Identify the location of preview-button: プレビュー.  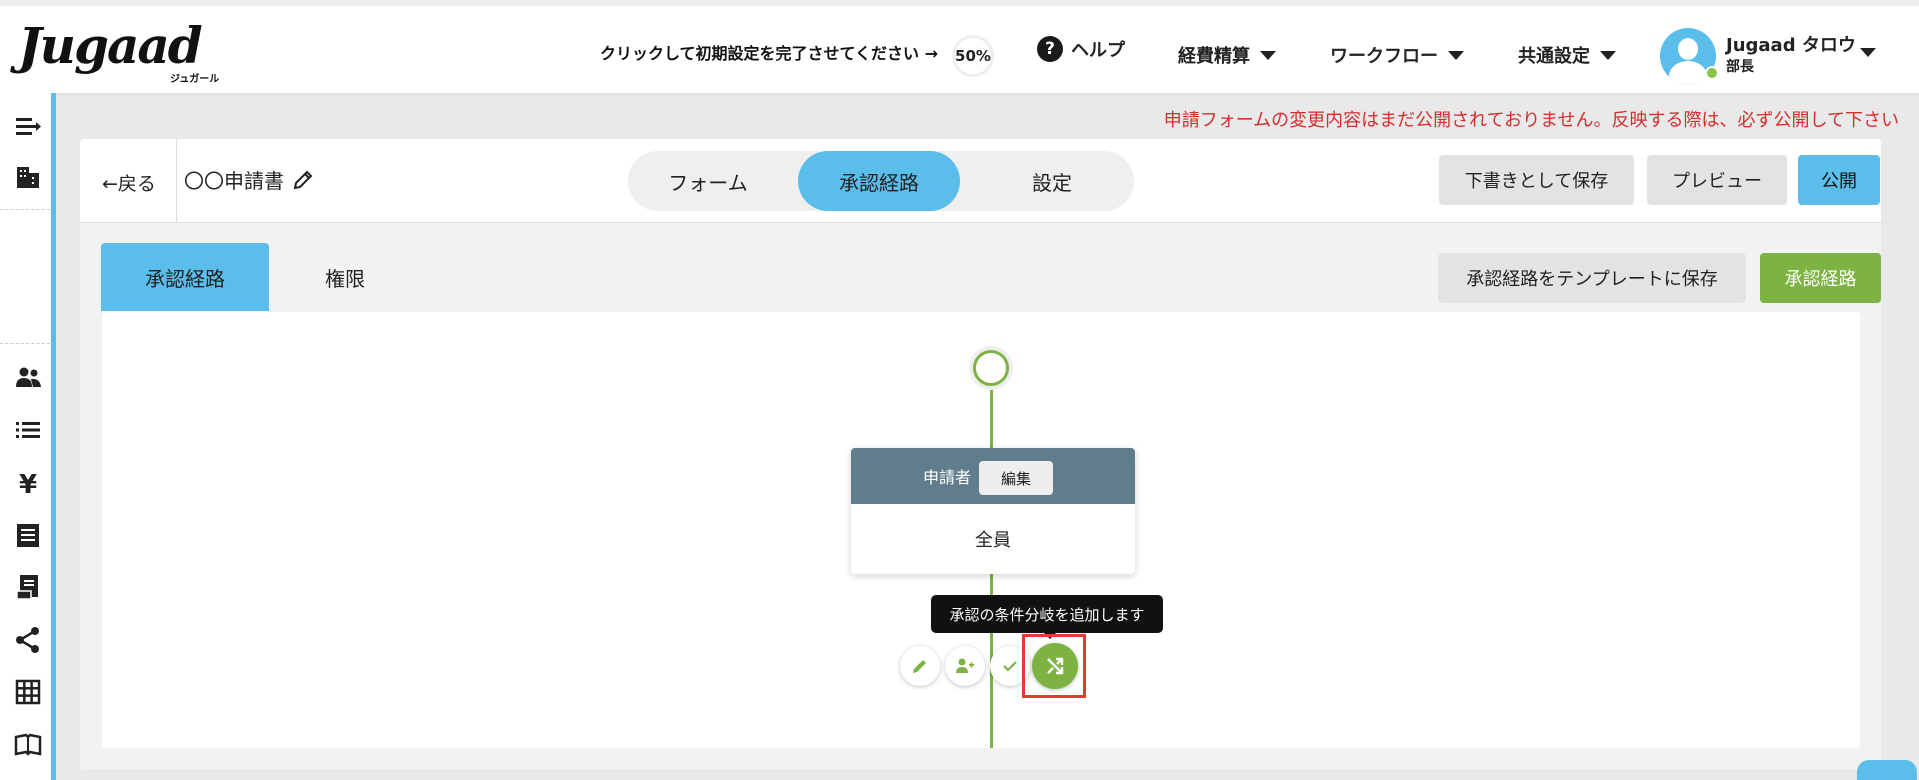
(1717, 180).